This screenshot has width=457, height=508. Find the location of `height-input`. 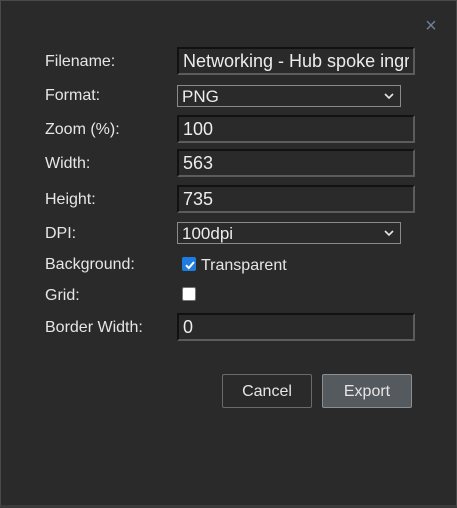

height-input is located at coordinates (296, 199).